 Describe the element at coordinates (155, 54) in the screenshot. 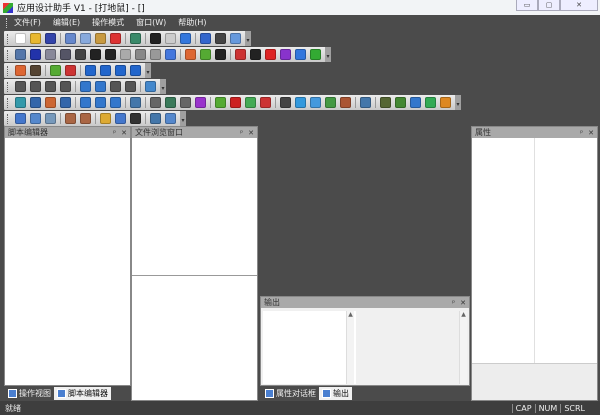

I see `panel-icon` at that location.